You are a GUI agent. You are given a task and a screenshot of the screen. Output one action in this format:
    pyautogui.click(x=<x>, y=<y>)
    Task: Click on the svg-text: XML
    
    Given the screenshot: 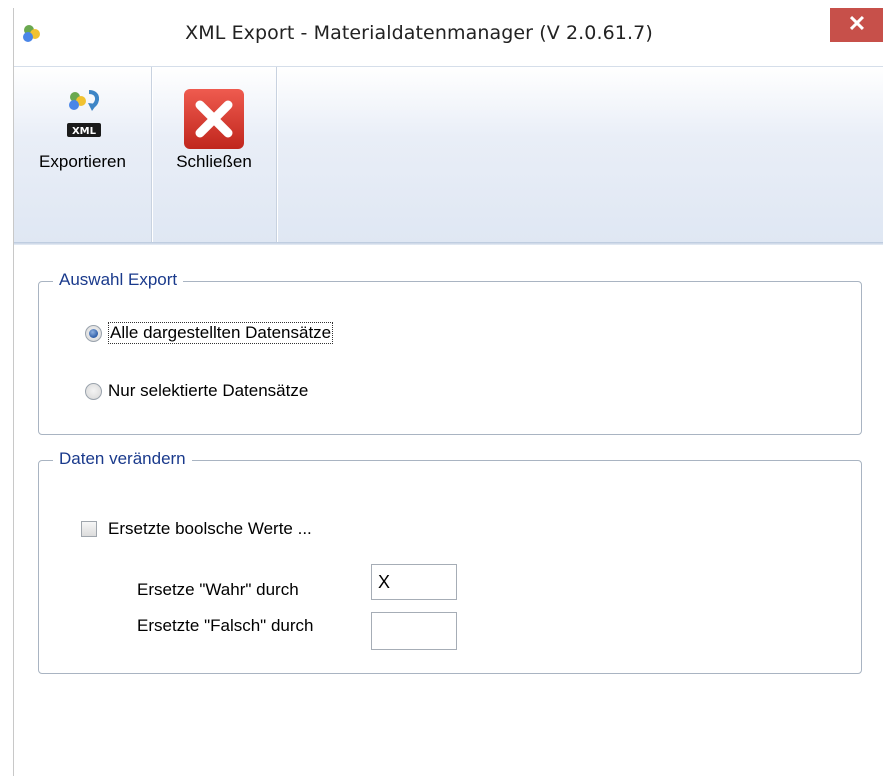 What is the action you would take?
    pyautogui.click(x=83, y=131)
    